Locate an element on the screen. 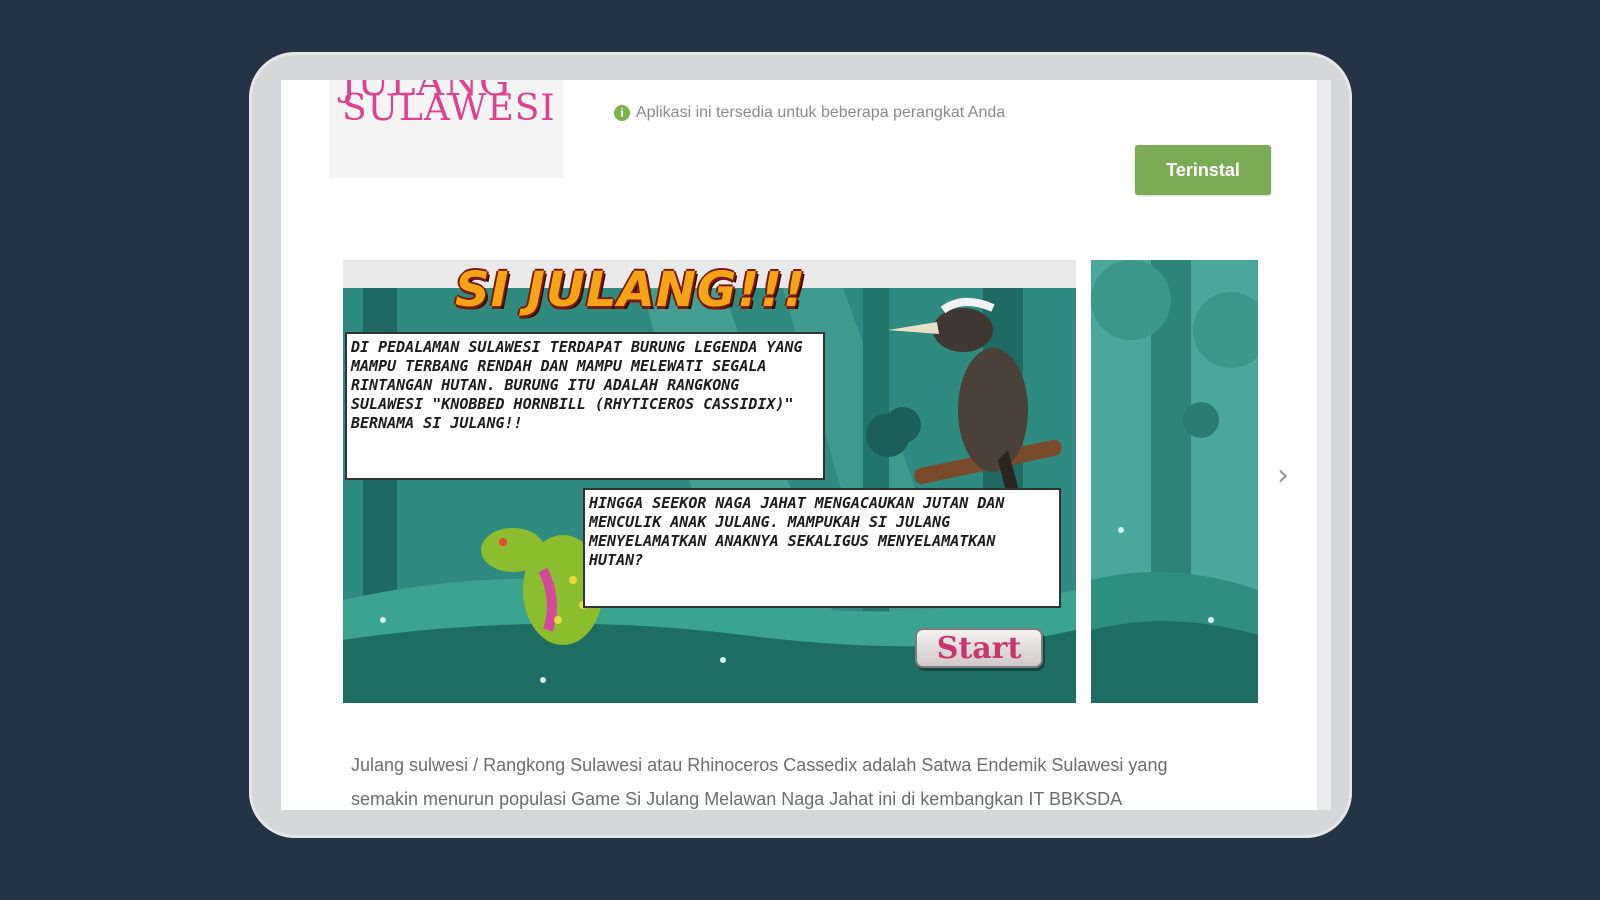  app-icon: JULANG SULAWESI is located at coordinates (446, 129).